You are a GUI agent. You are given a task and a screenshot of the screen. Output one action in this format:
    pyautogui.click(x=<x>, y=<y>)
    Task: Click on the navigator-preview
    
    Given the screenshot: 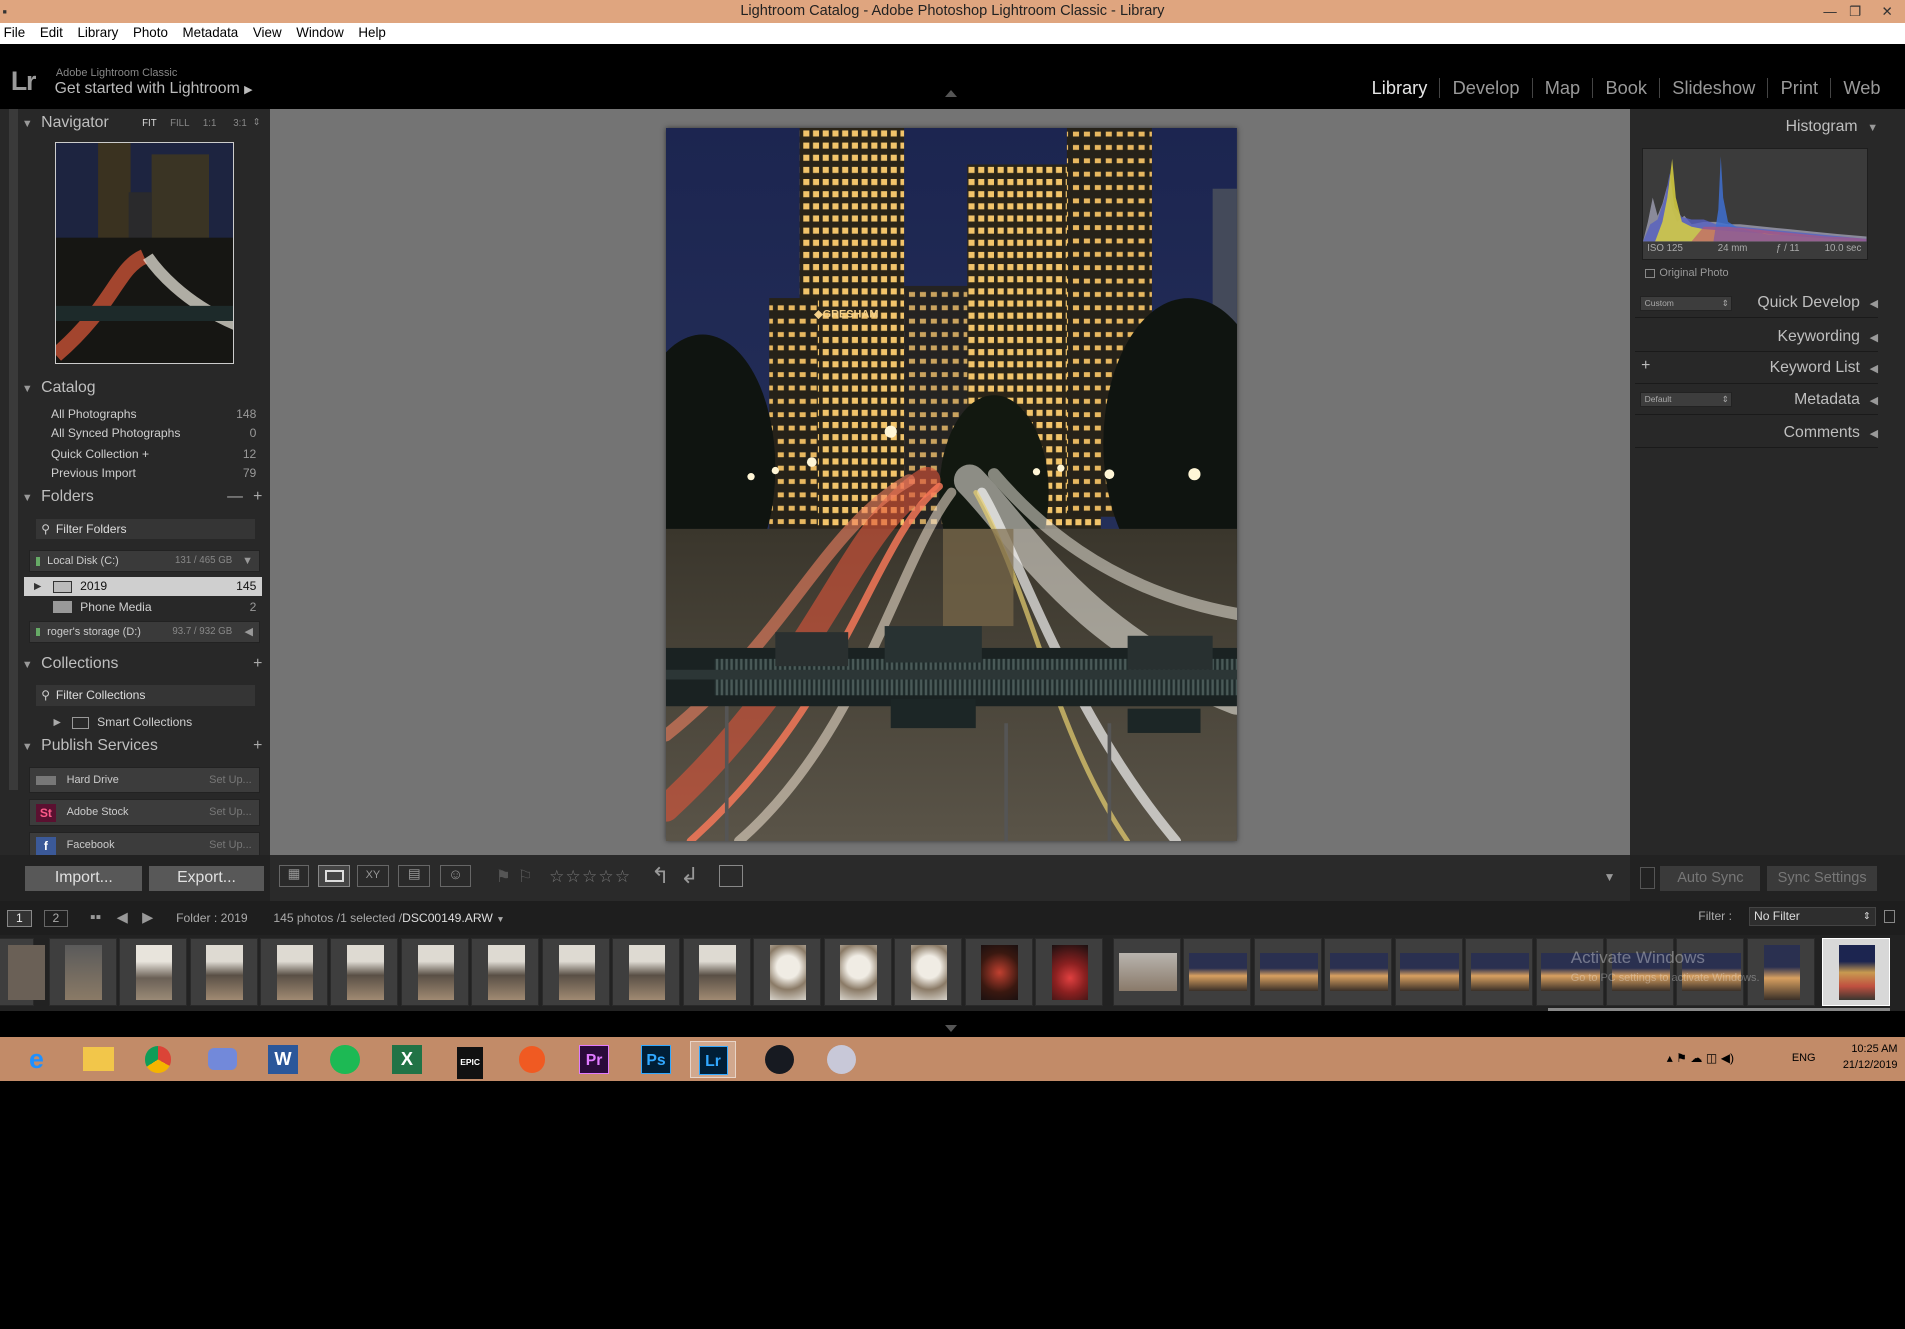 What is the action you would take?
    pyautogui.click(x=144, y=253)
    